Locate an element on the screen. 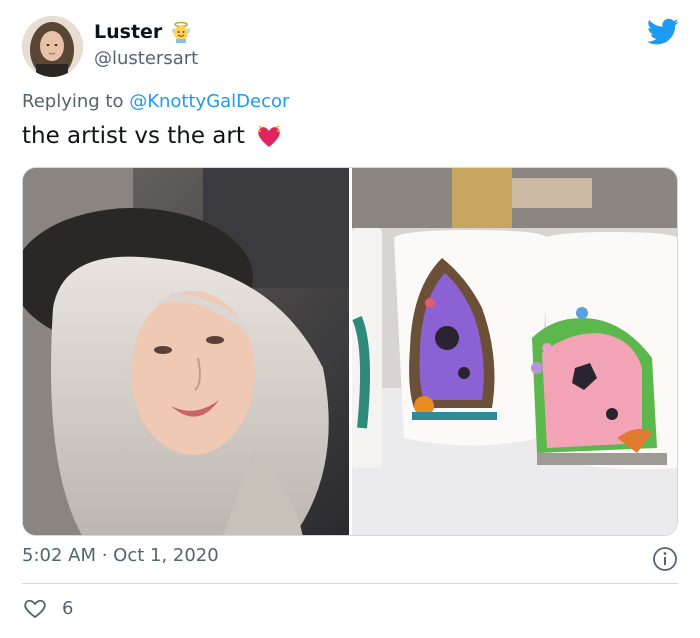 This screenshot has height=638, width=700. tweet-body: the artist vs the art is located at coordinates (133, 136).